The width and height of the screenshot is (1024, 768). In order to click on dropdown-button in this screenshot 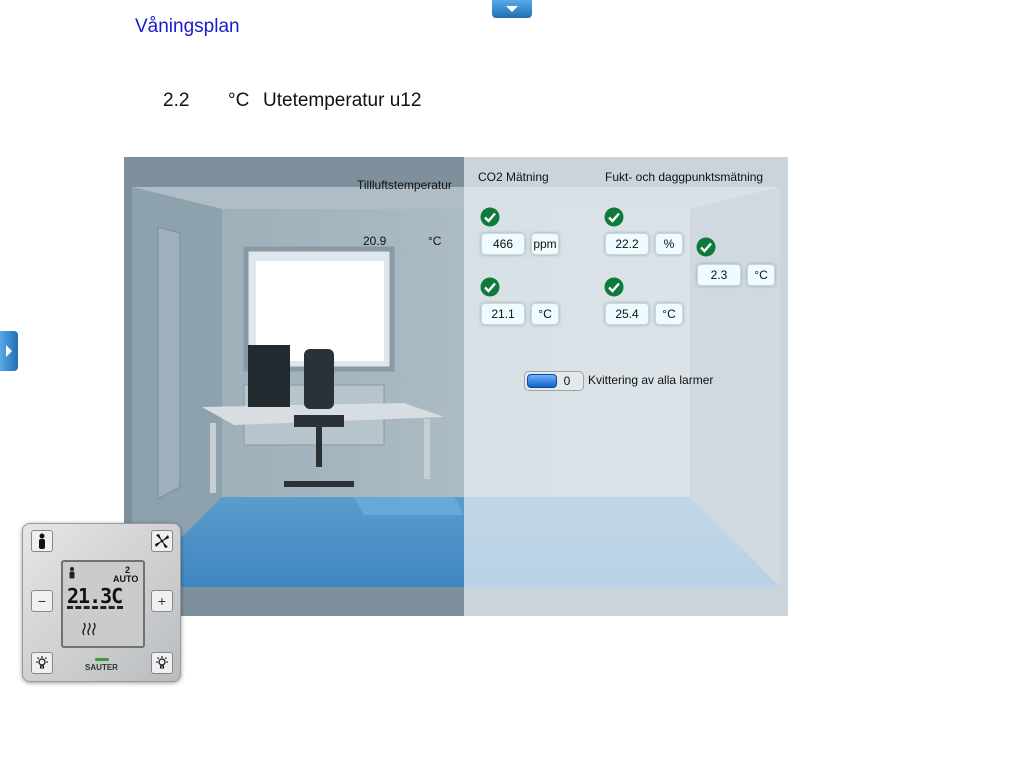, I will do `click(512, 9)`.